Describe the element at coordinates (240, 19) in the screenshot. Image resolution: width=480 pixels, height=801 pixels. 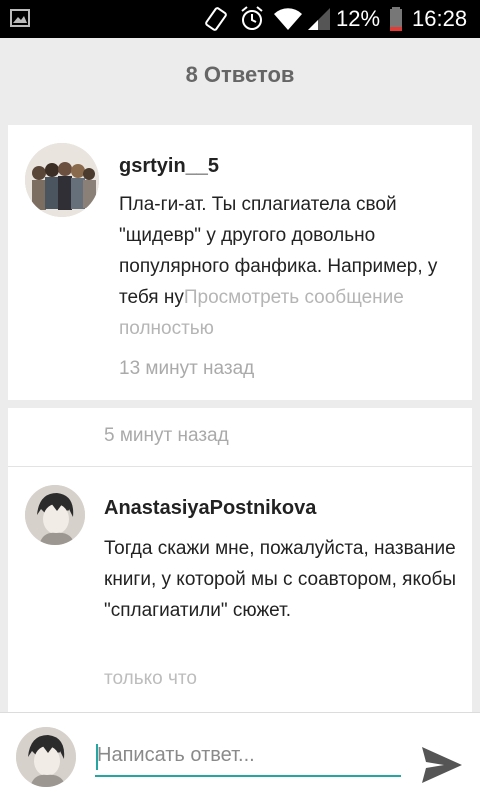
I see `status-bar: 12% 16:28` at that location.